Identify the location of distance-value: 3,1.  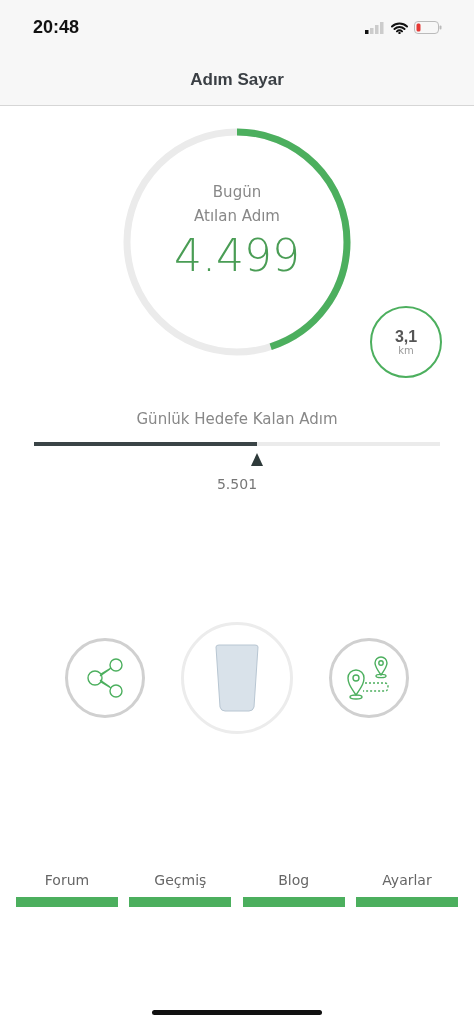
(406, 336).